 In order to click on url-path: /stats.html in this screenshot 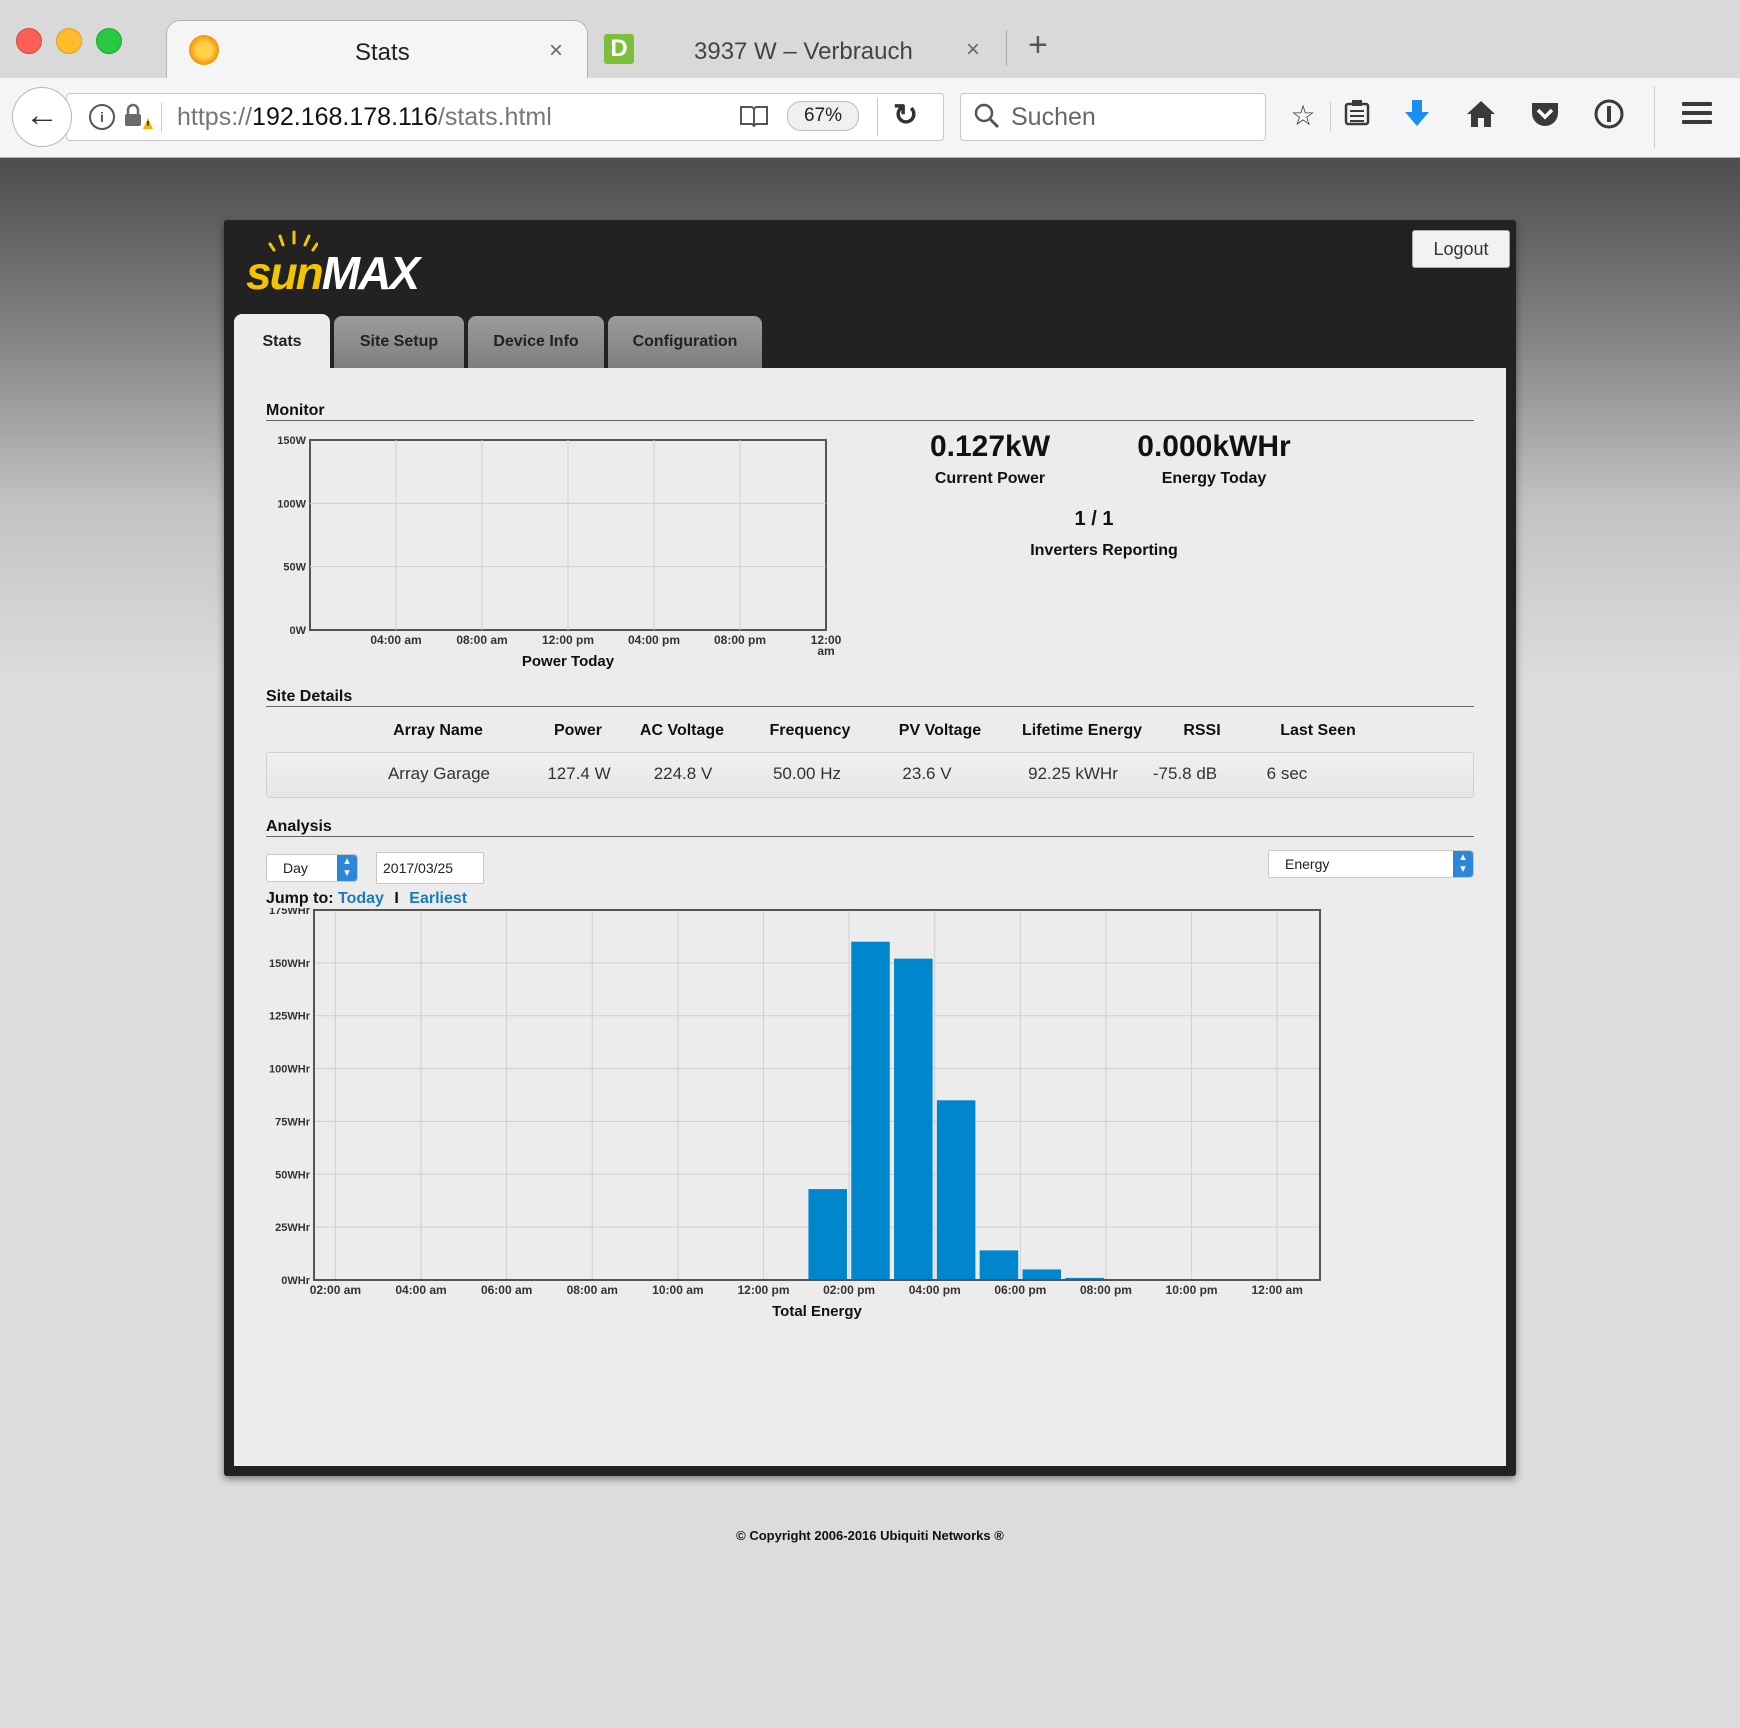, I will do `click(494, 117)`.